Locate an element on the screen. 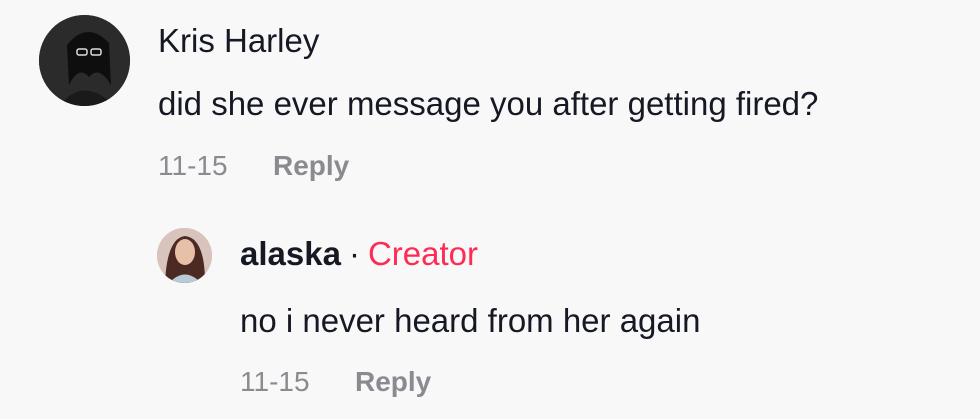 The image size is (980, 419). comment-author: alaska is located at coordinates (290, 253).